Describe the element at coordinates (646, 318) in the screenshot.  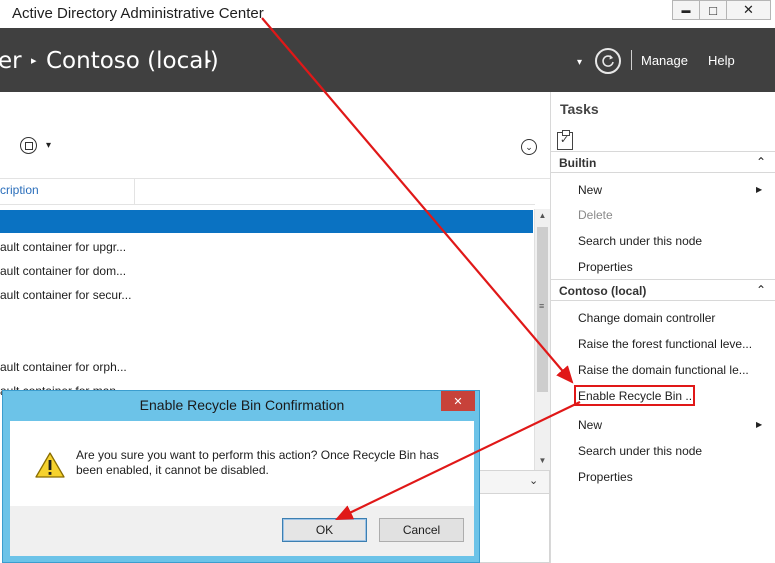
I see `task-change-domain-controller: Change domain controller` at that location.